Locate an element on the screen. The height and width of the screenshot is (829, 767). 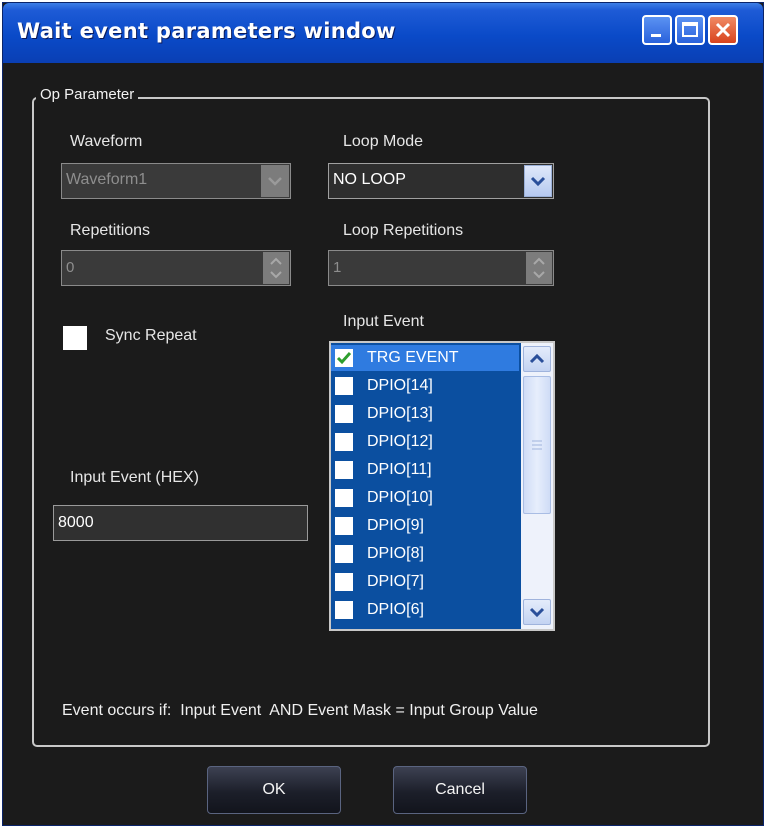
list-scrollbar is located at coordinates (537, 486).